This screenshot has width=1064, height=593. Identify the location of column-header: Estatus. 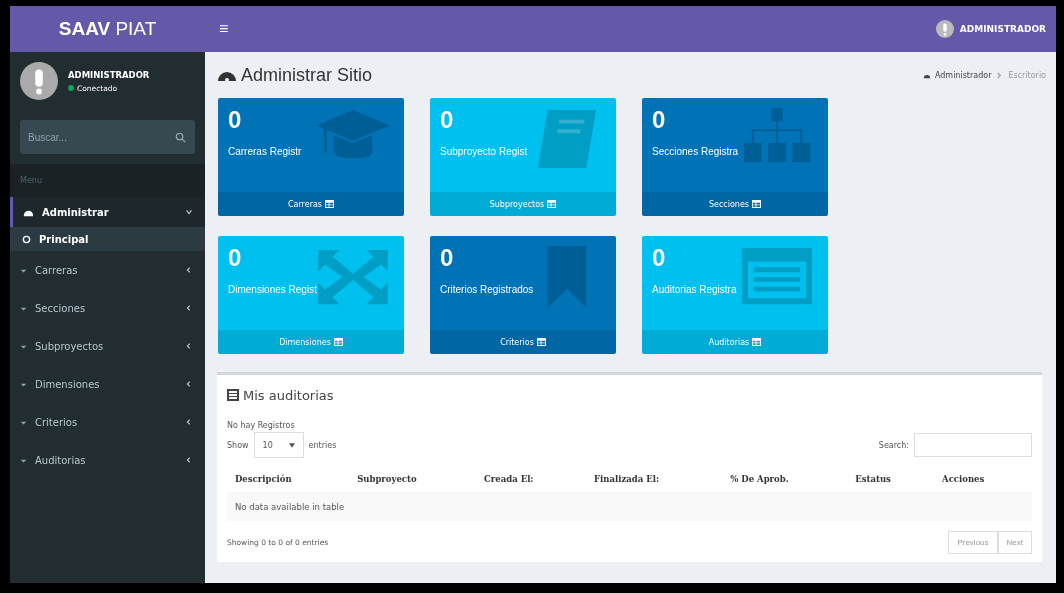
(891, 479).